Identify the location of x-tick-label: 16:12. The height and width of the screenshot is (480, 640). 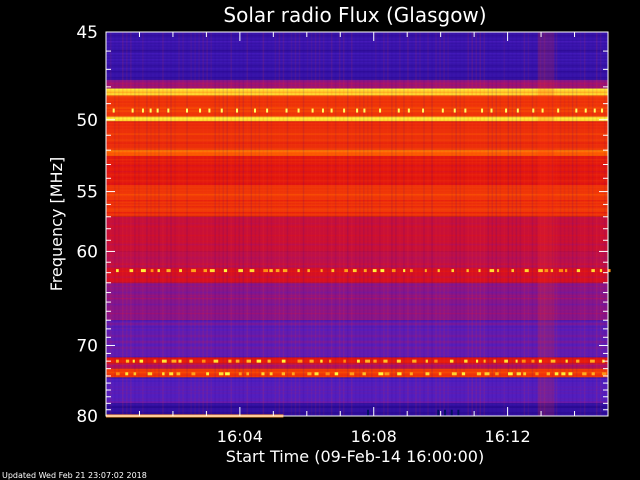
(508, 436).